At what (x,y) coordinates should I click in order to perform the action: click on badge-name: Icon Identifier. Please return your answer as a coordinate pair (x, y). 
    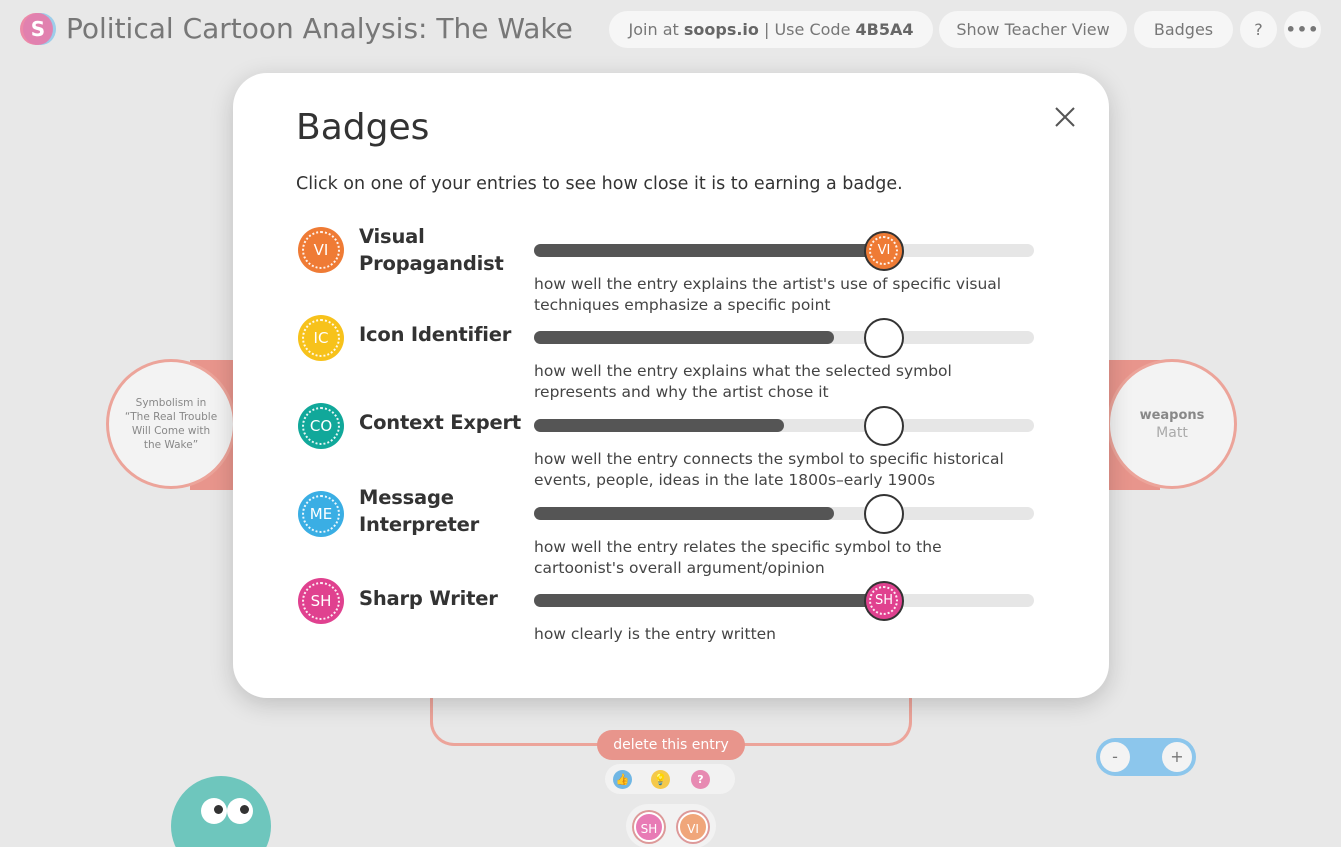
    Looking at the image, I should click on (435, 334).